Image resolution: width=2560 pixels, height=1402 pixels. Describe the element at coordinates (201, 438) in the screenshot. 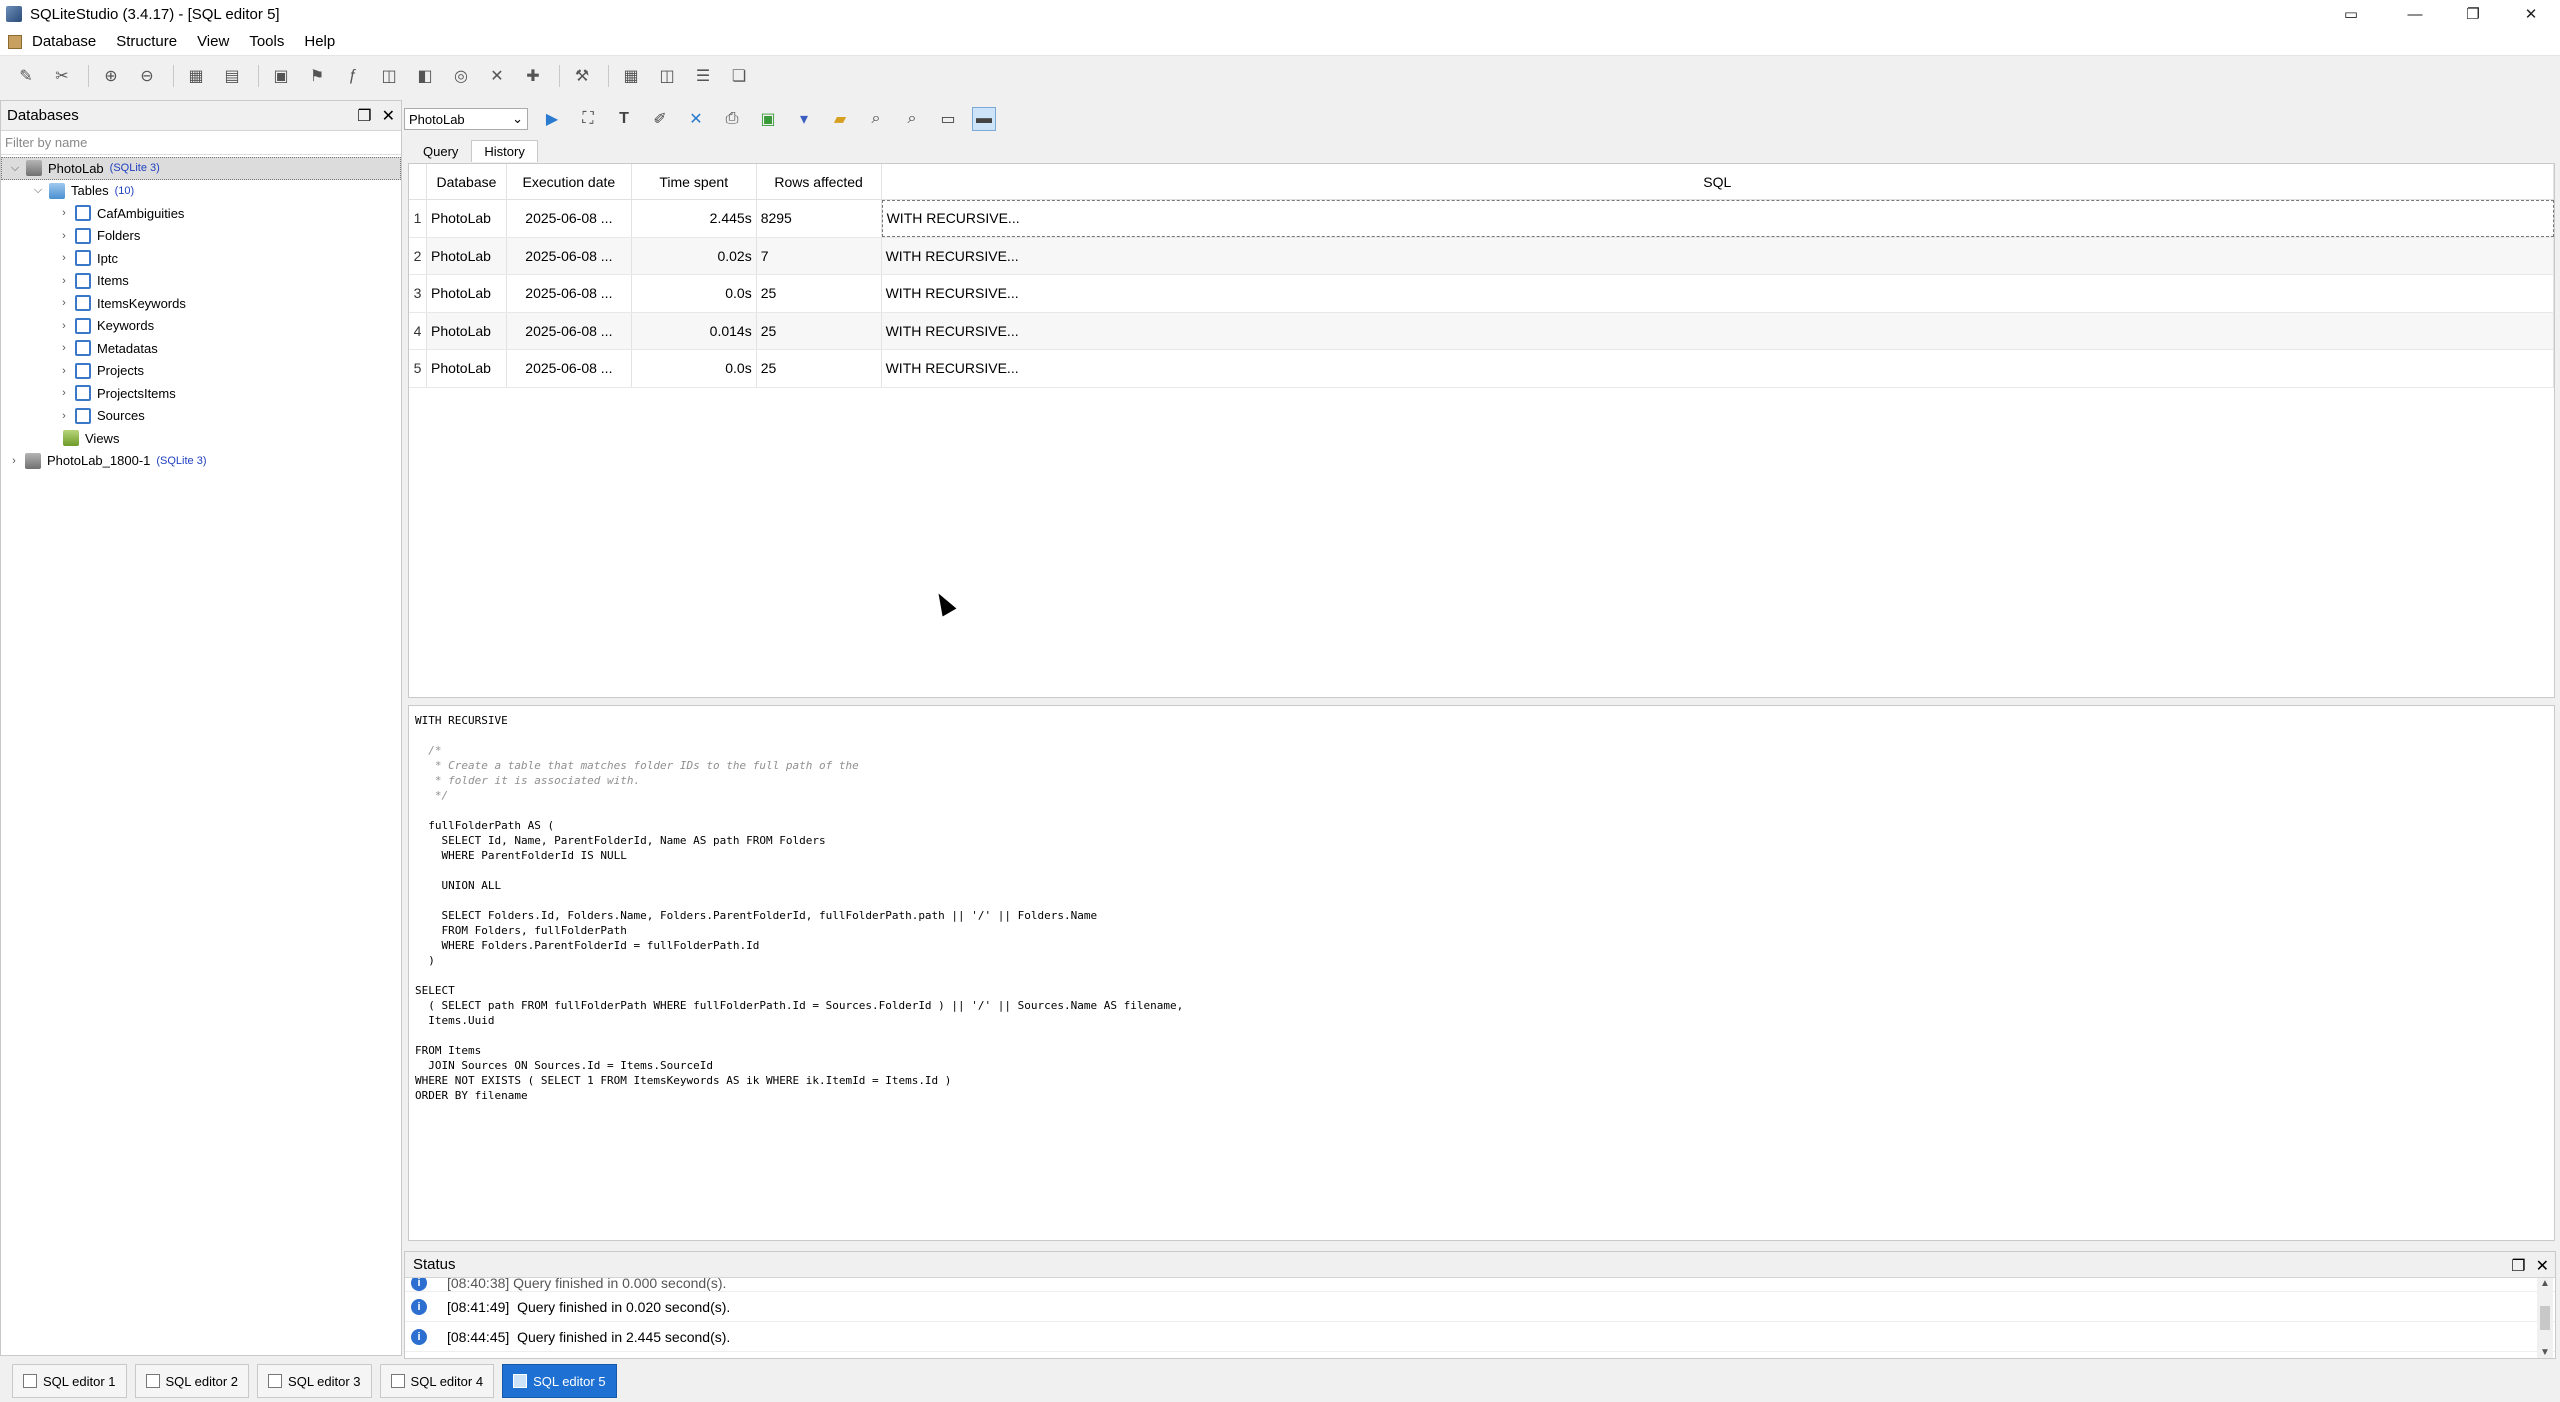

I see `tree-views: Views` at that location.